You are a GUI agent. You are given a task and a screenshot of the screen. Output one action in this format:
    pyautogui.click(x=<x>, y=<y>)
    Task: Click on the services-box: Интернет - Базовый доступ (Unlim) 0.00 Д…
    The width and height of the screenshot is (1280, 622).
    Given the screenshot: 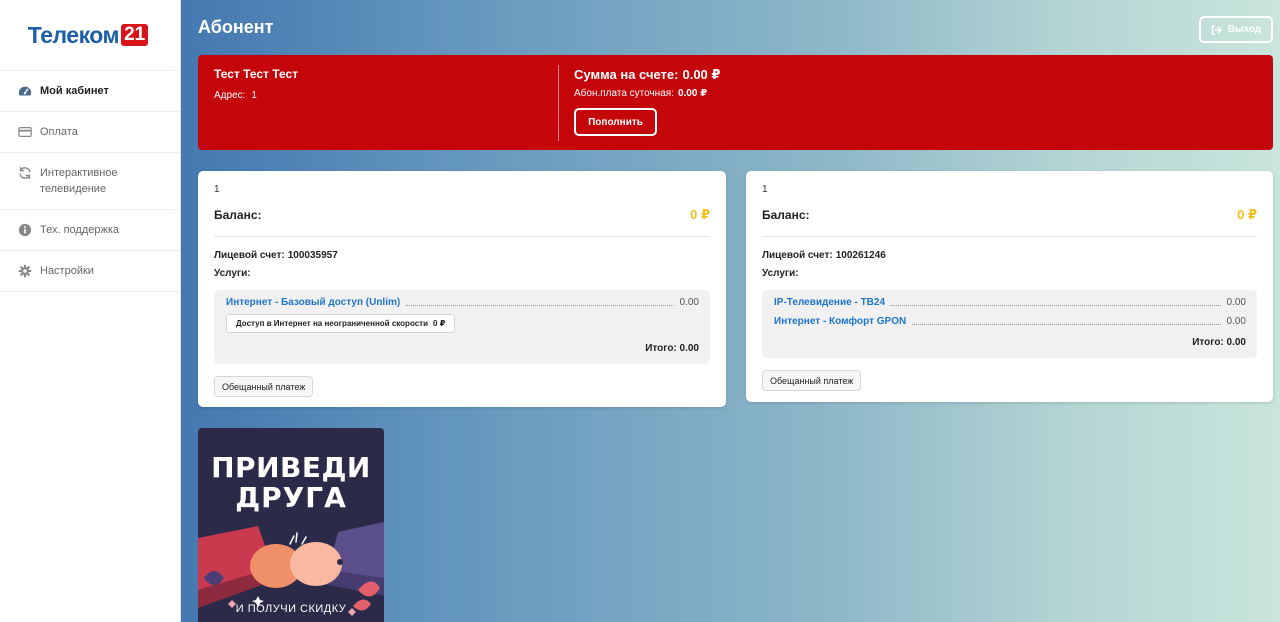 What is the action you would take?
    pyautogui.click(x=462, y=327)
    